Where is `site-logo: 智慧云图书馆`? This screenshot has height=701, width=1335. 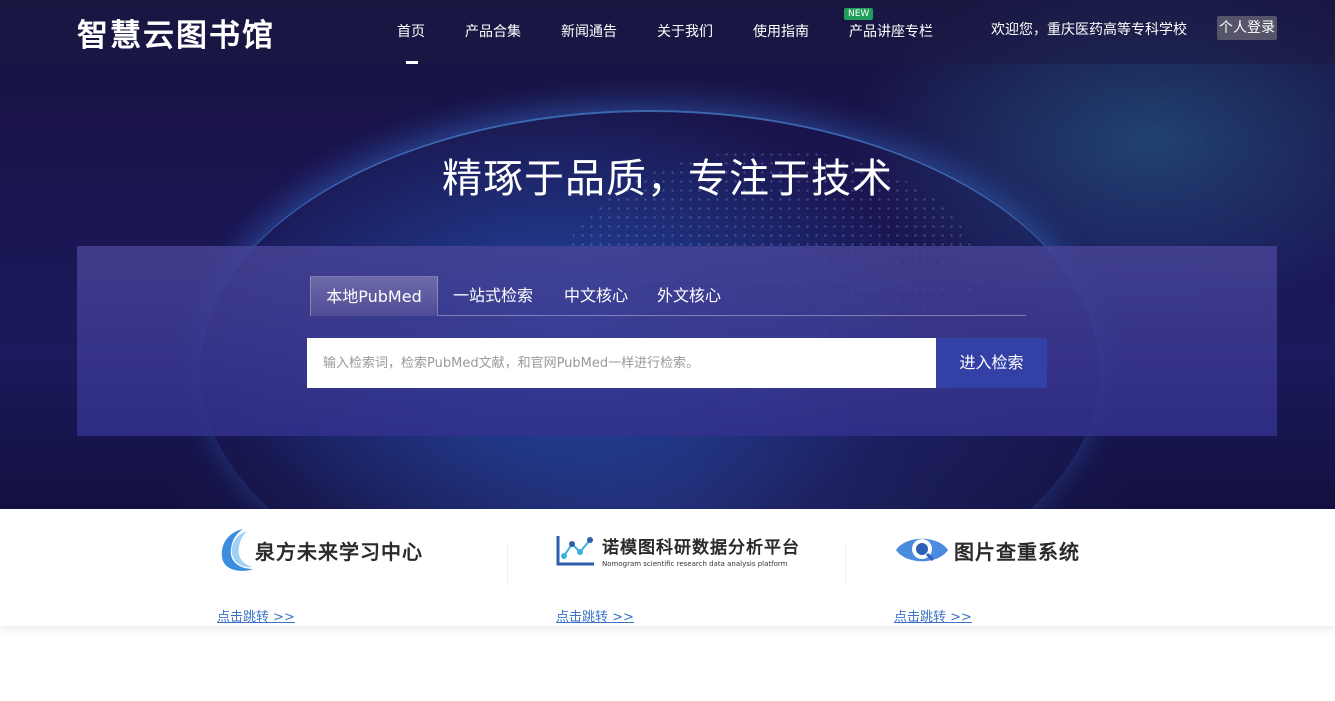 site-logo: 智慧云图书馆 is located at coordinates (176, 32).